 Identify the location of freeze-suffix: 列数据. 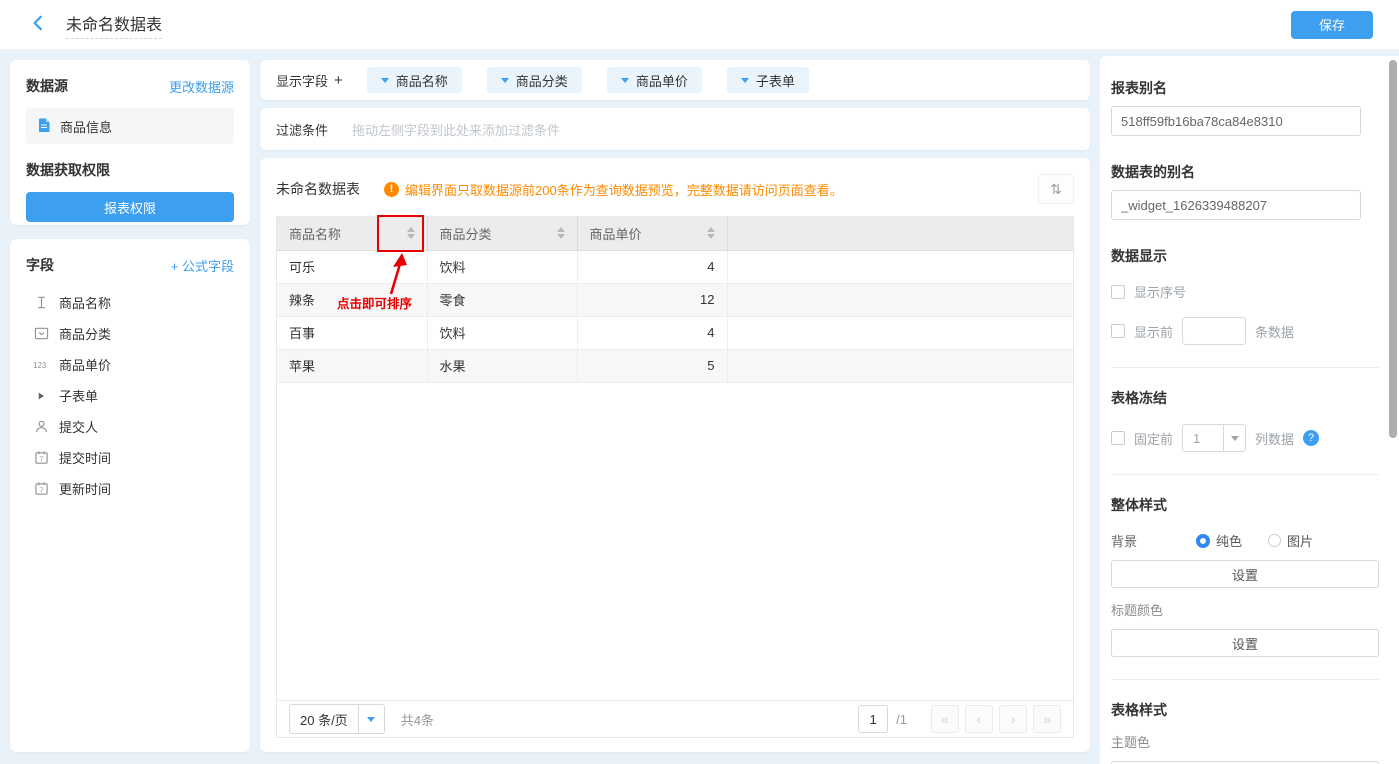
(1275, 439).